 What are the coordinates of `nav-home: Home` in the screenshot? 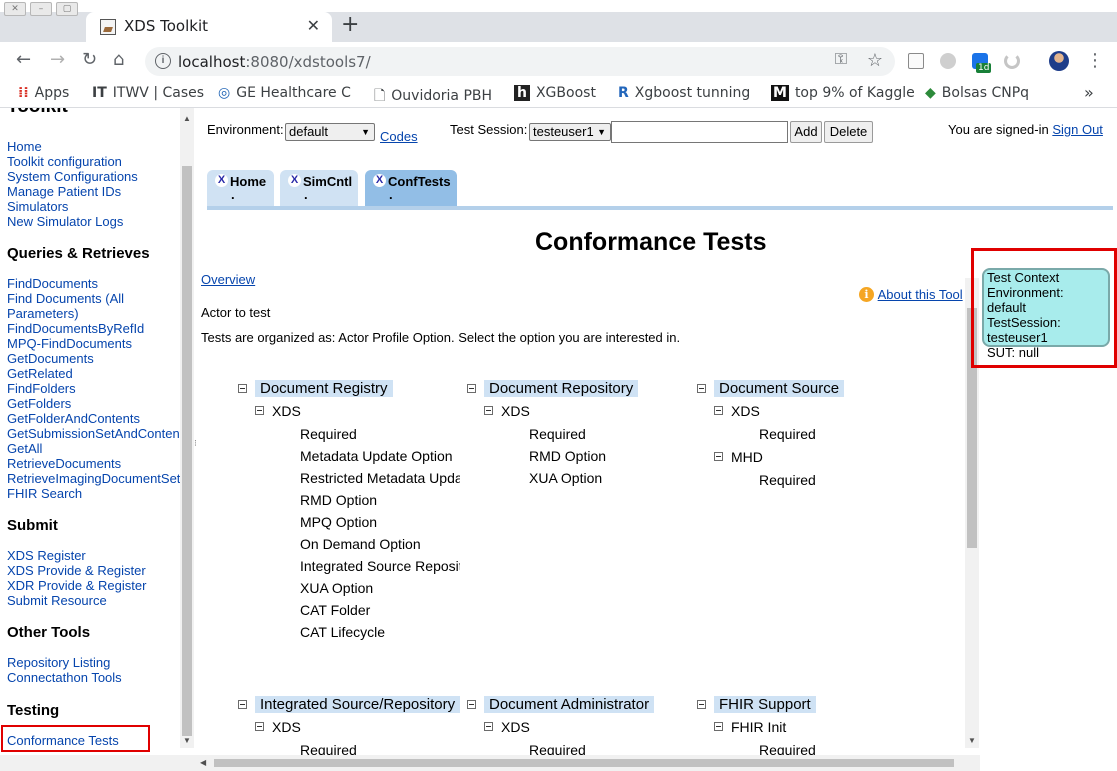 It's located at (90, 146).